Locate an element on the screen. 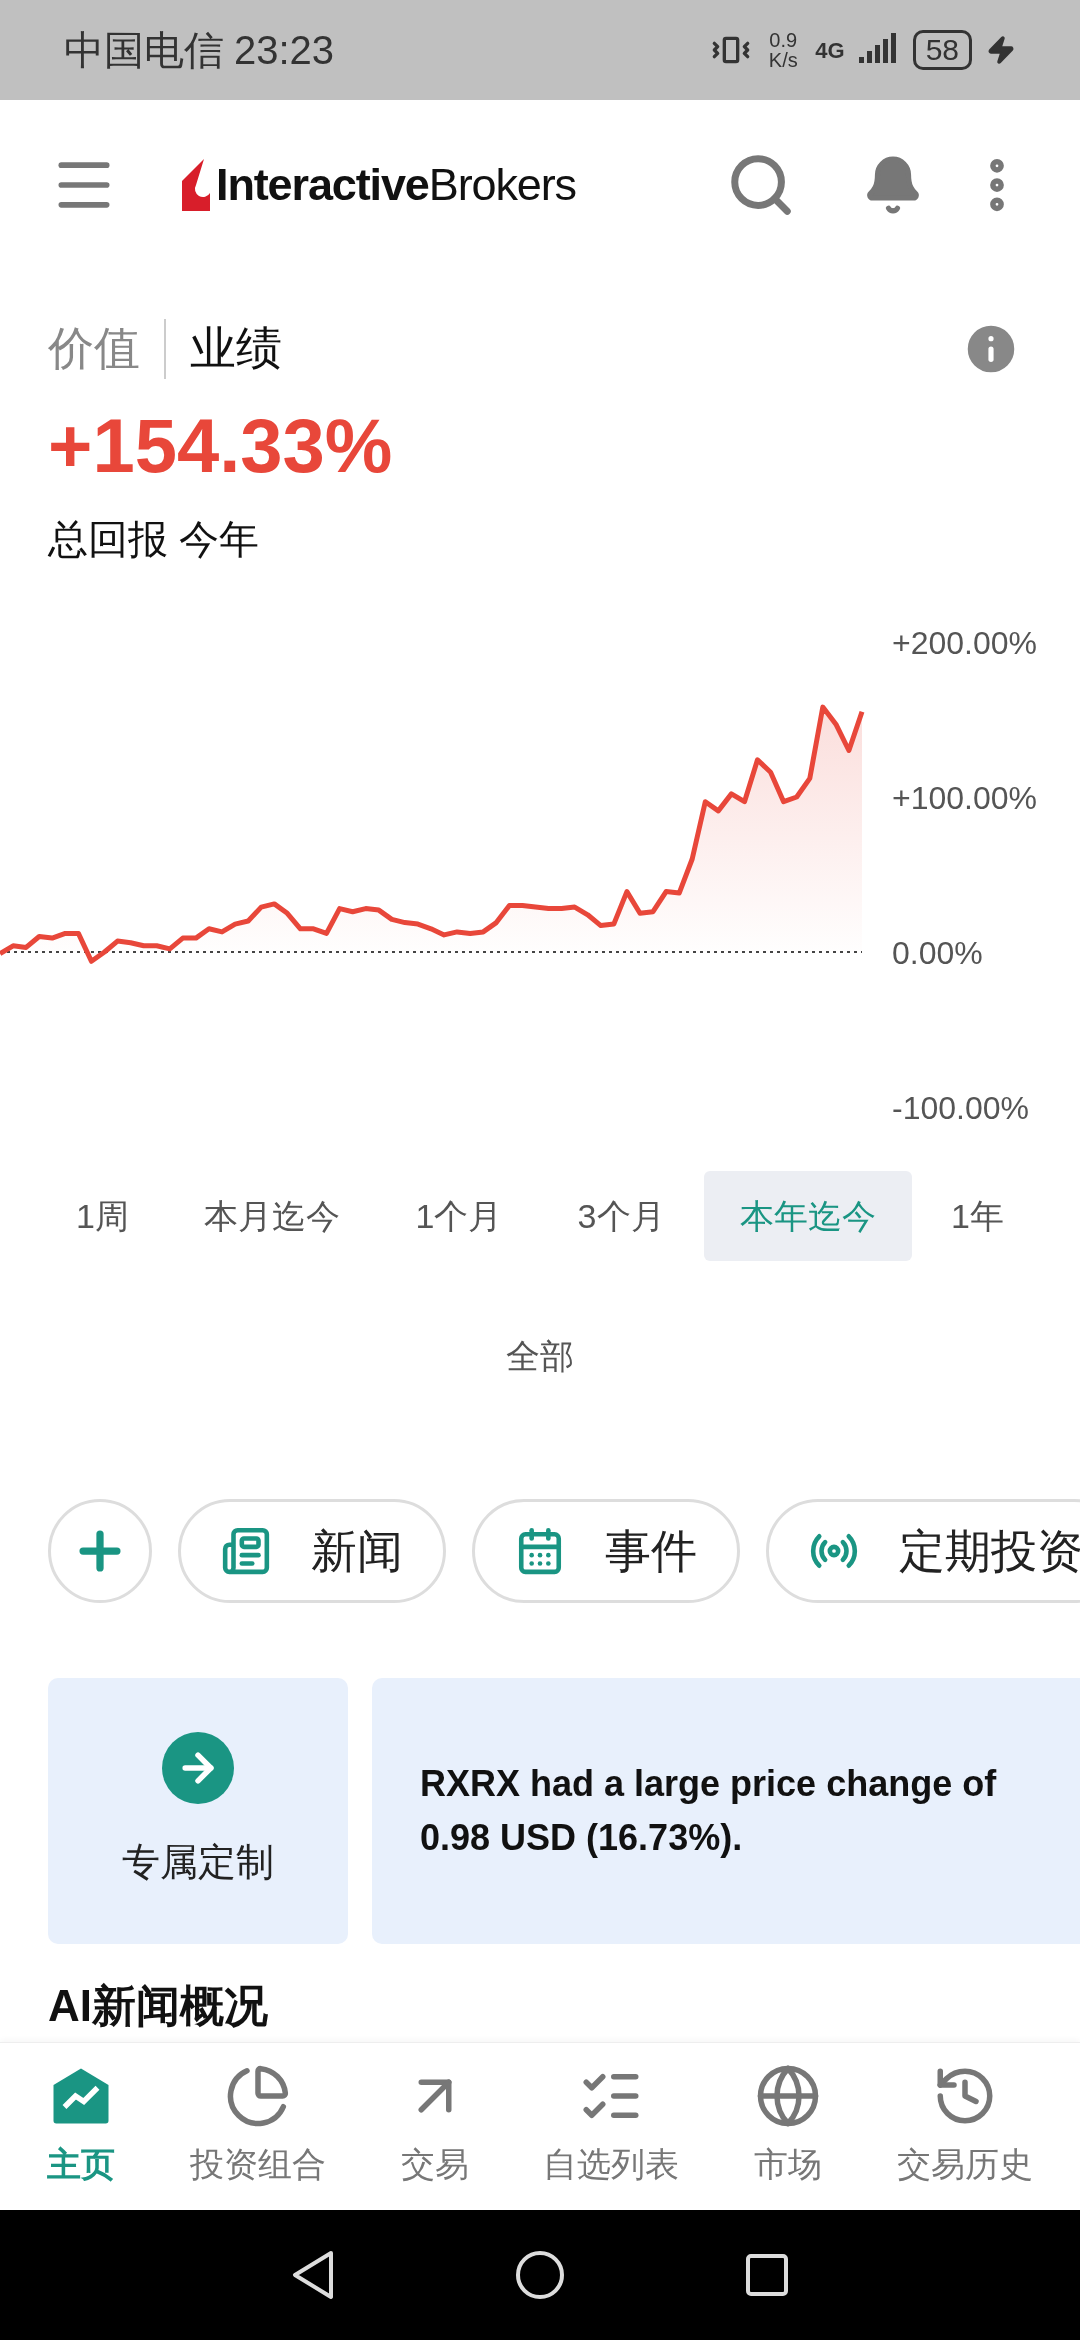 The height and width of the screenshot is (2340, 1080). nav-tab: 主页 is located at coordinates (81, 2126).